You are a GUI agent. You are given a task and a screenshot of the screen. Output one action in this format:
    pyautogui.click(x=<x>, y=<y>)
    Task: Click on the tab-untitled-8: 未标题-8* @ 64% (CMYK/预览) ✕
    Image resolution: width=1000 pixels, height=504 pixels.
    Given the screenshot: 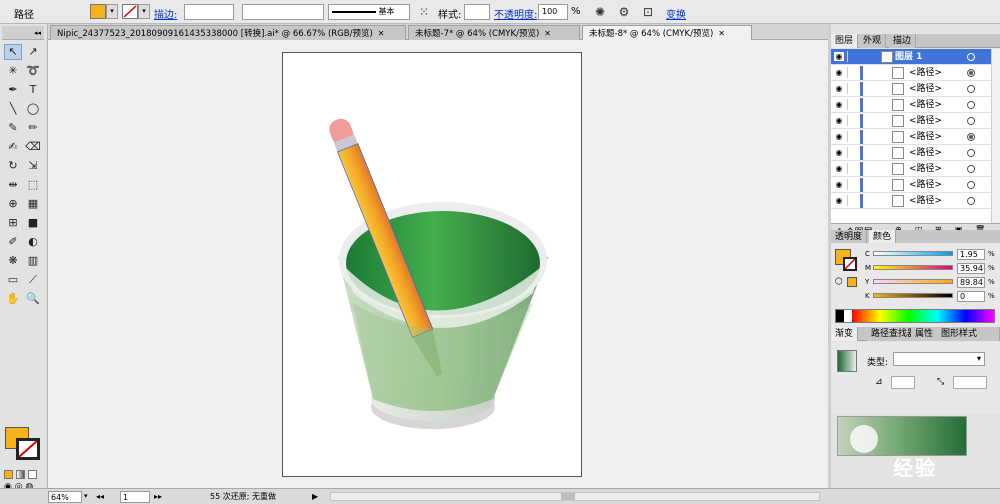 What is the action you would take?
    pyautogui.click(x=667, y=32)
    